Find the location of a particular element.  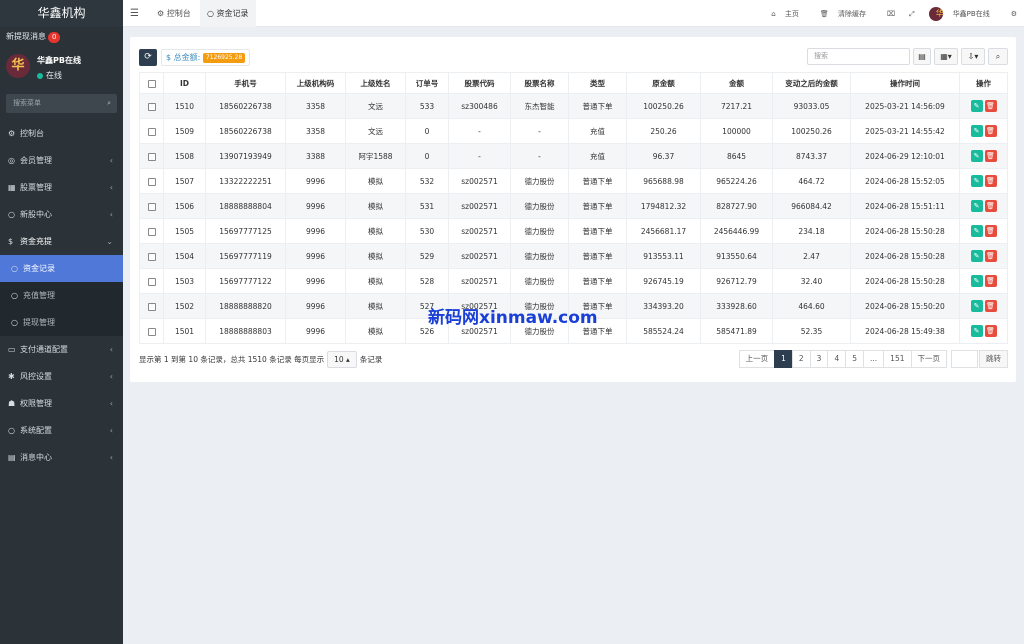

row-select-cell is located at coordinates (151, 331).